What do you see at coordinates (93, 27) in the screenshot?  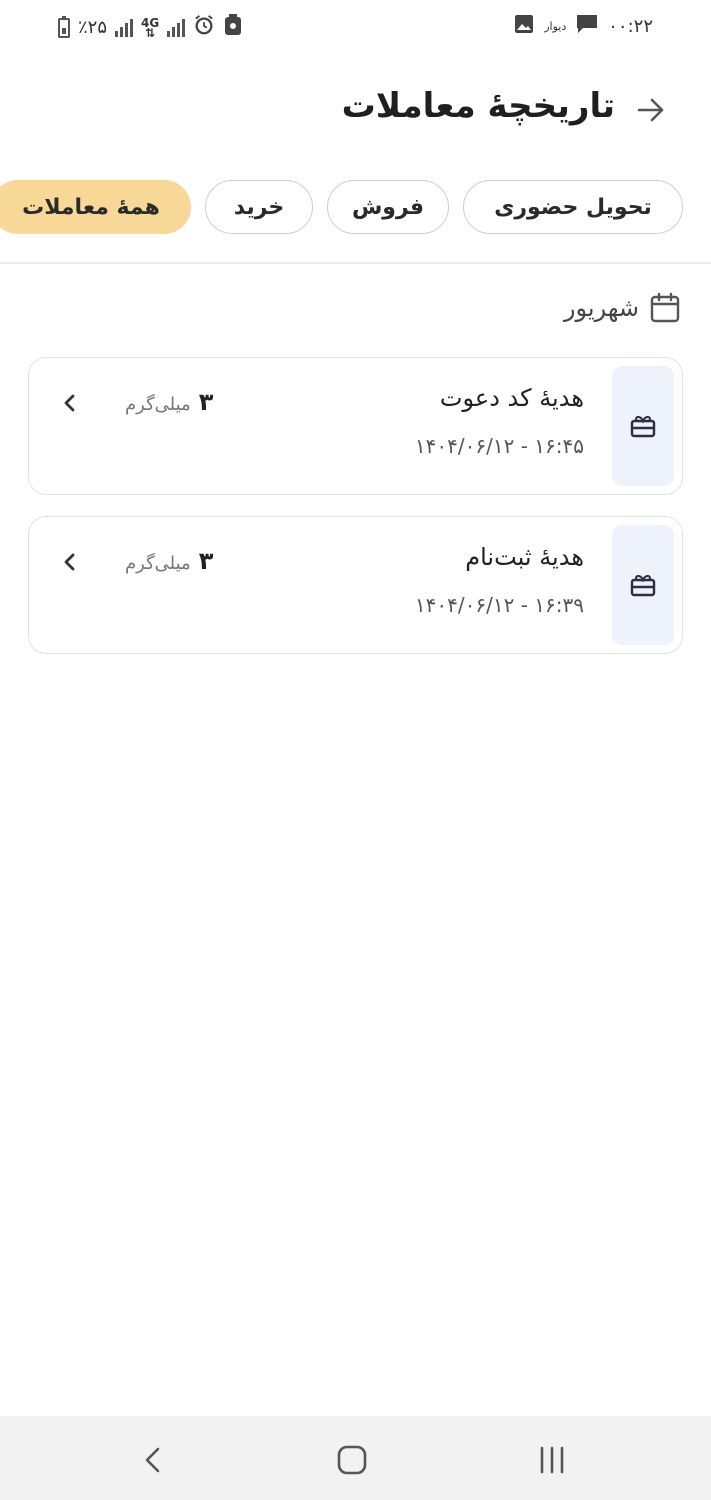 I see `battery-percent: ٪۲۵` at bounding box center [93, 27].